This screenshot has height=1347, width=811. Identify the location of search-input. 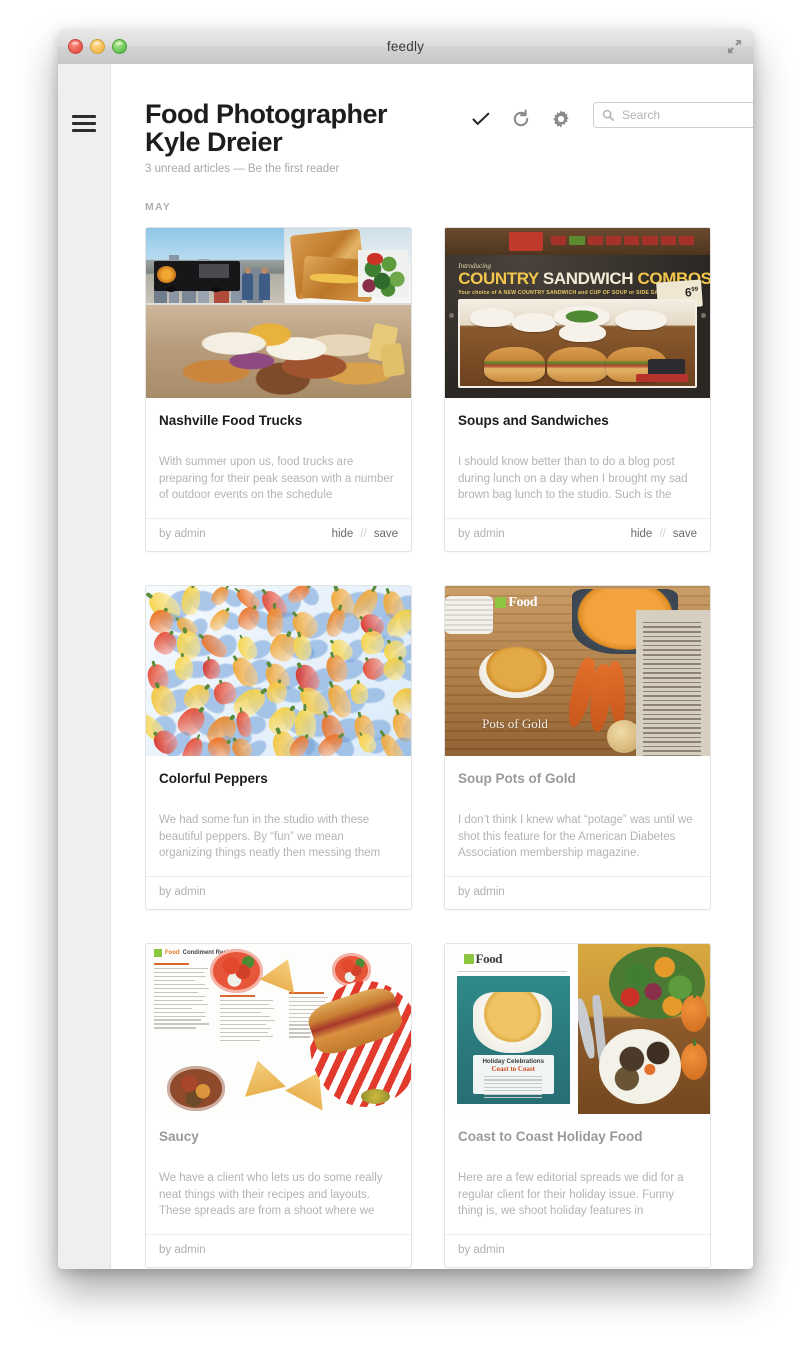
(686, 115).